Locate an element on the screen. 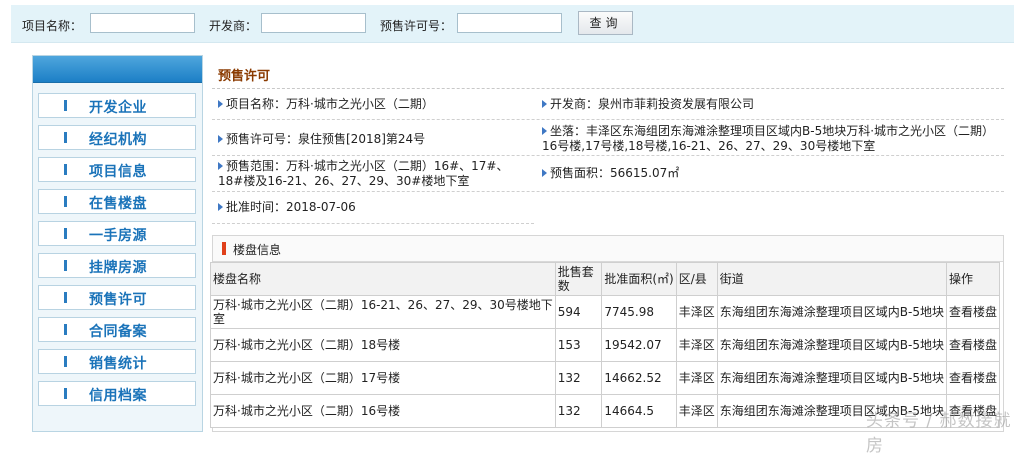 Image resolution: width=1023 pixels, height=456 pixels. area-cell: 19542.07 is located at coordinates (639, 345).